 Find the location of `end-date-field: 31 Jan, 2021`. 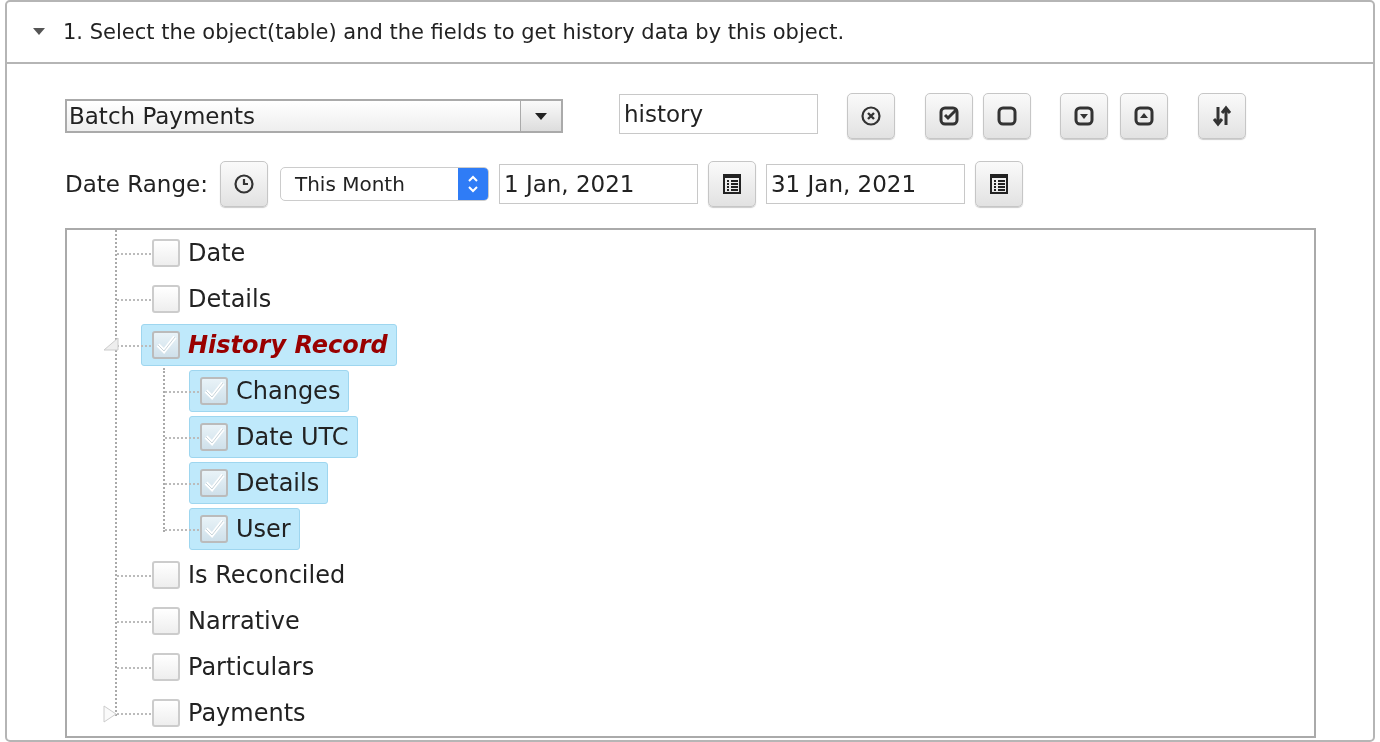

end-date-field: 31 Jan, 2021 is located at coordinates (865, 184).